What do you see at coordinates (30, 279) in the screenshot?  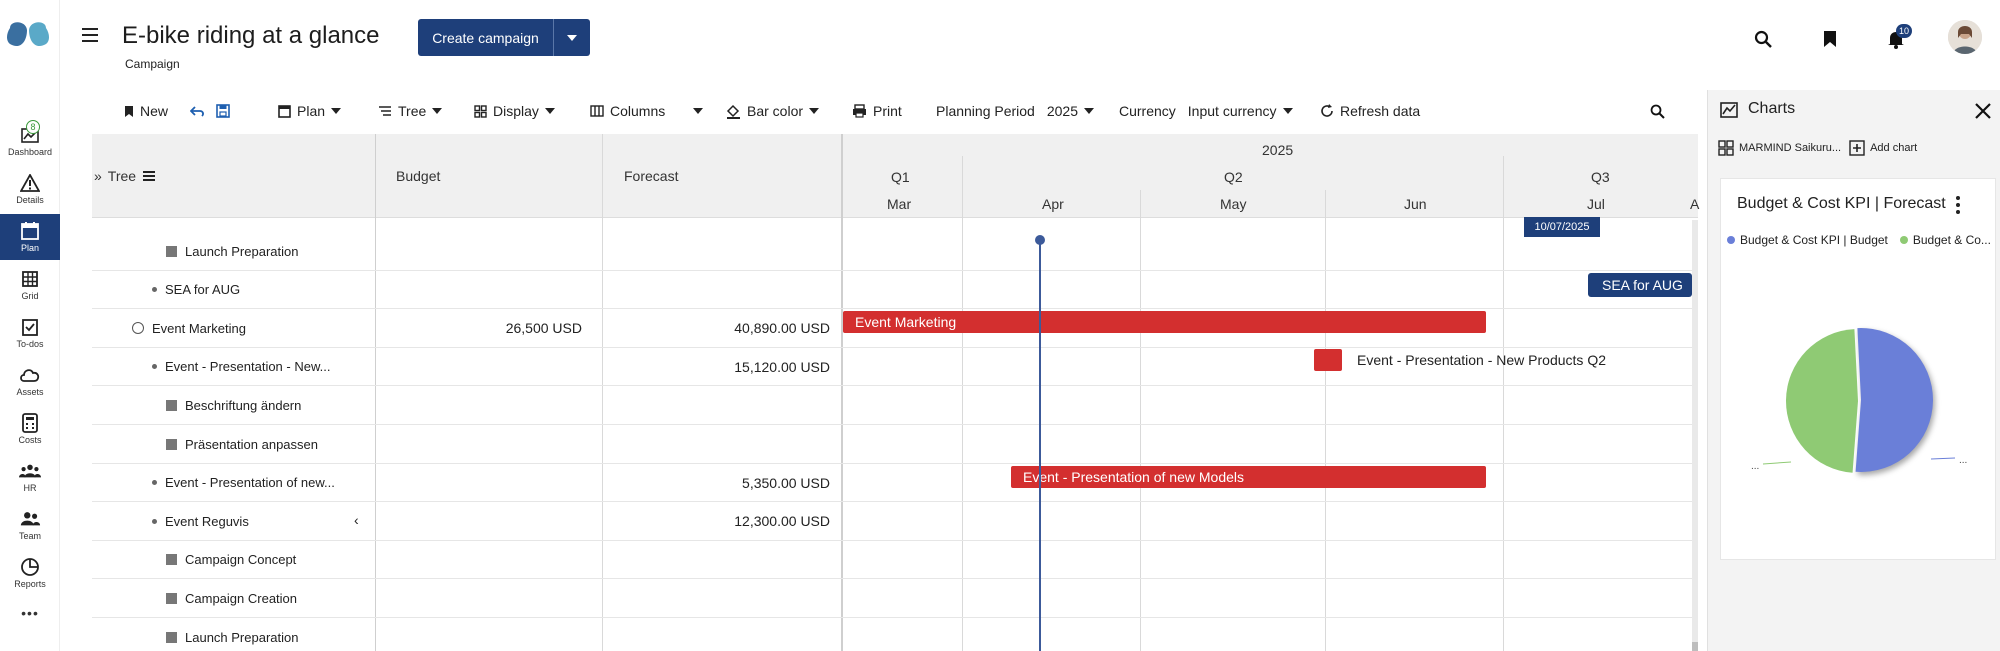 I see `grid-icon` at bounding box center [30, 279].